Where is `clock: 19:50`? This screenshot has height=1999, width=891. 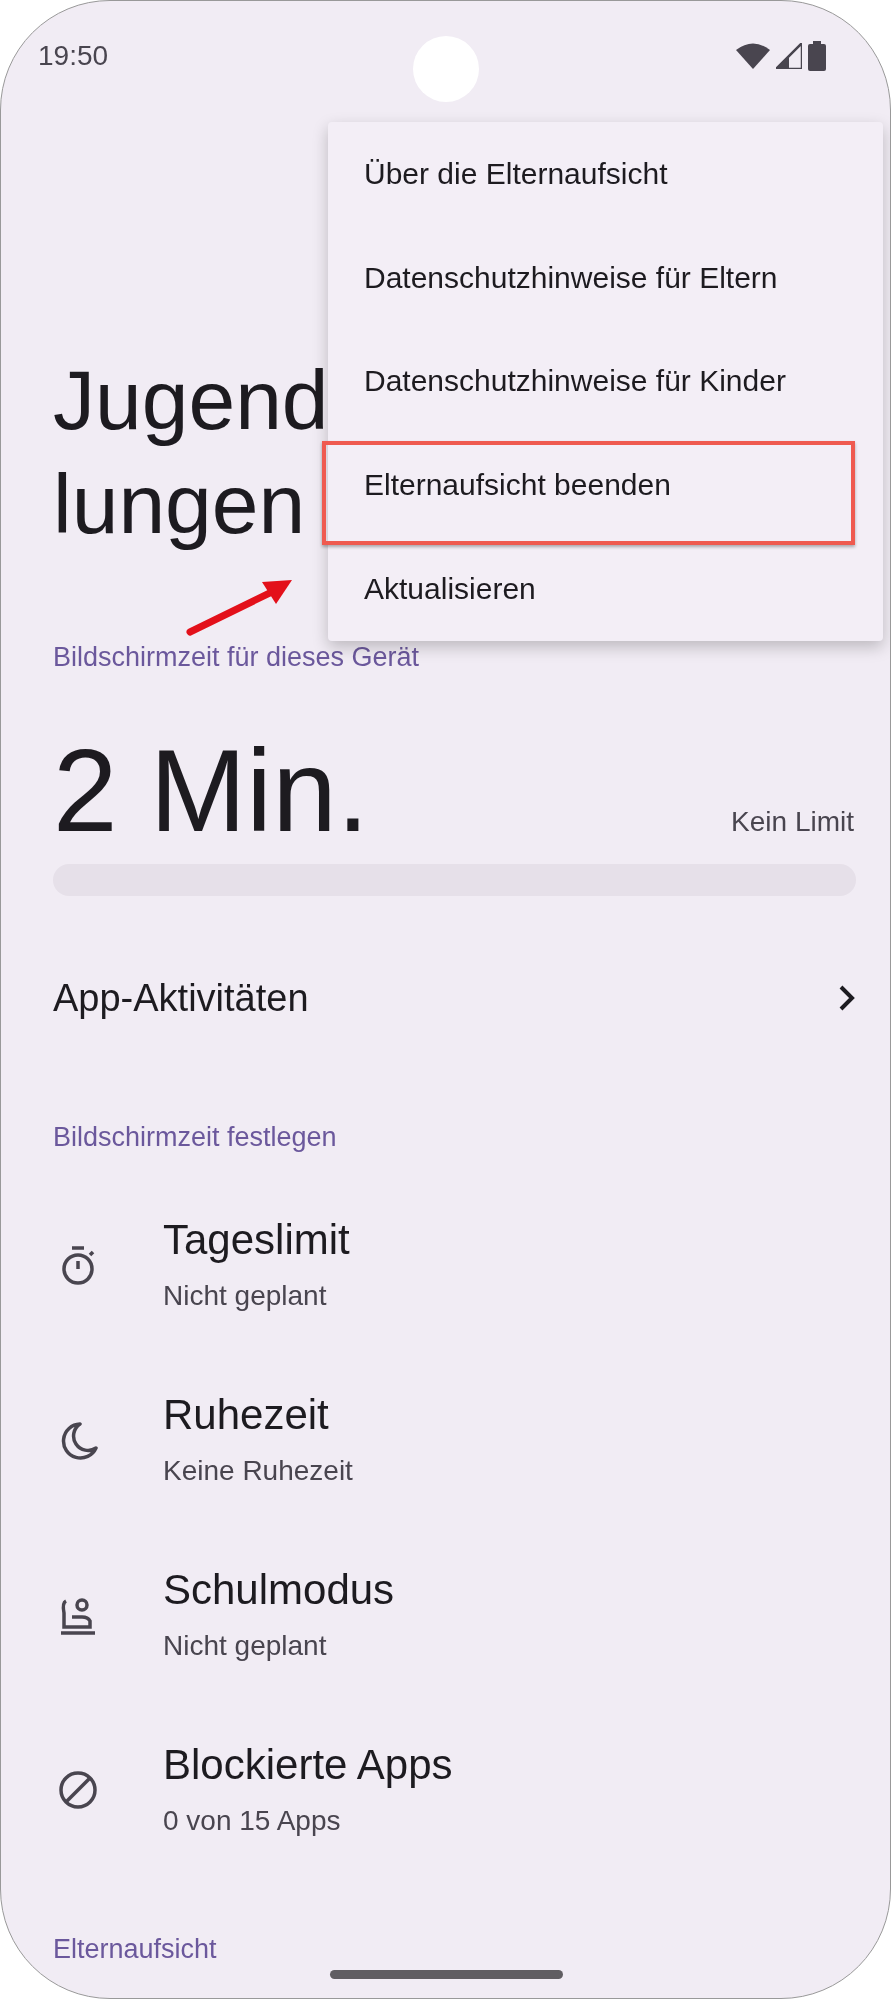 clock: 19:50 is located at coordinates (73, 56).